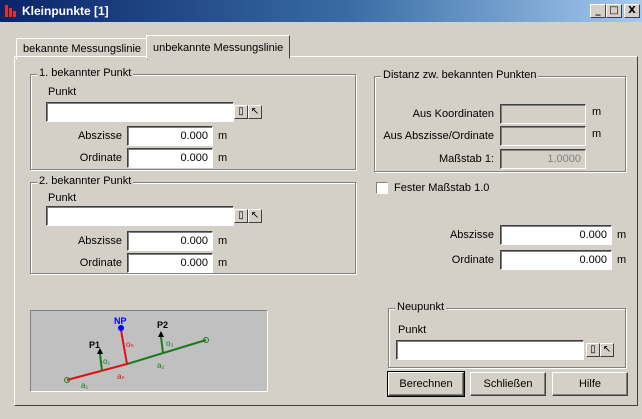  Describe the element at coordinates (162, 325) in the screenshot. I see `label-p2: P2` at that location.